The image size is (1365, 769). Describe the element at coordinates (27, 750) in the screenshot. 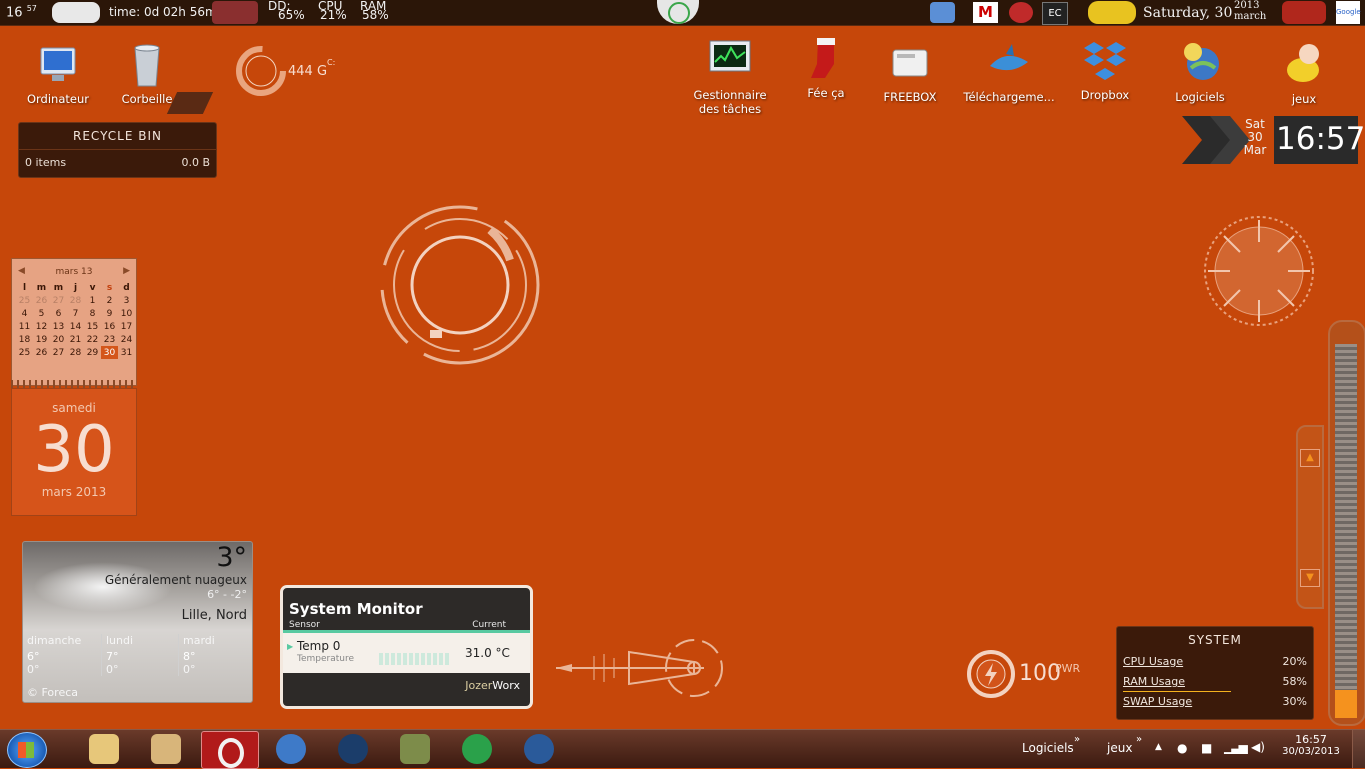

I see `start-button` at that location.